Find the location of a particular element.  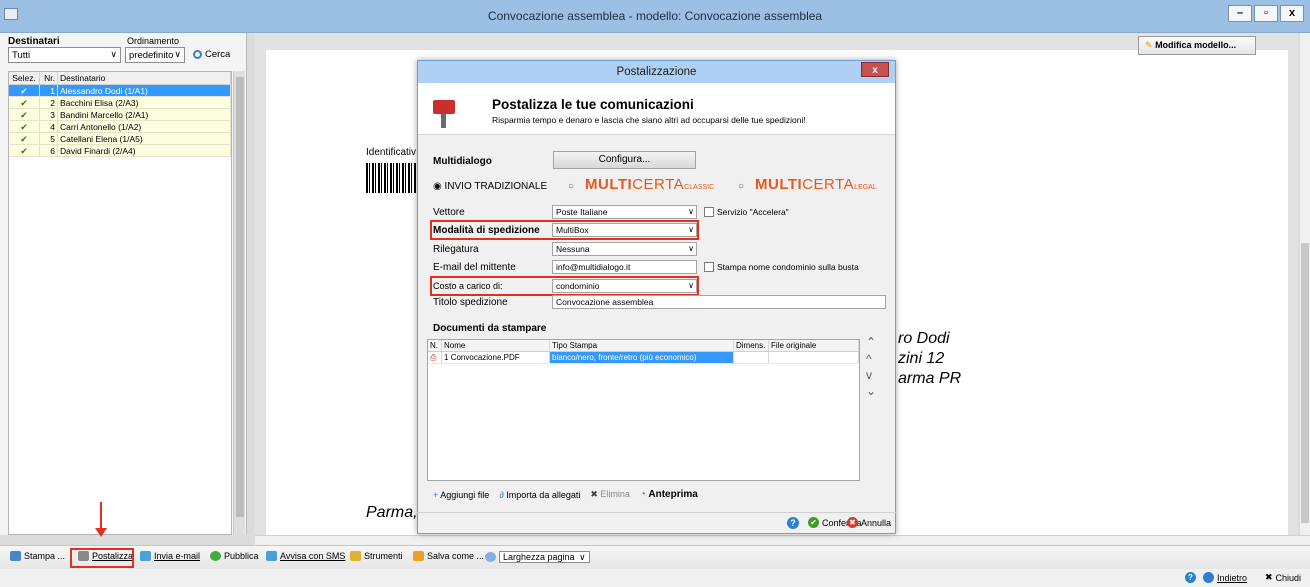

preview-icon: ◔ is located at coordinates (642, 494).